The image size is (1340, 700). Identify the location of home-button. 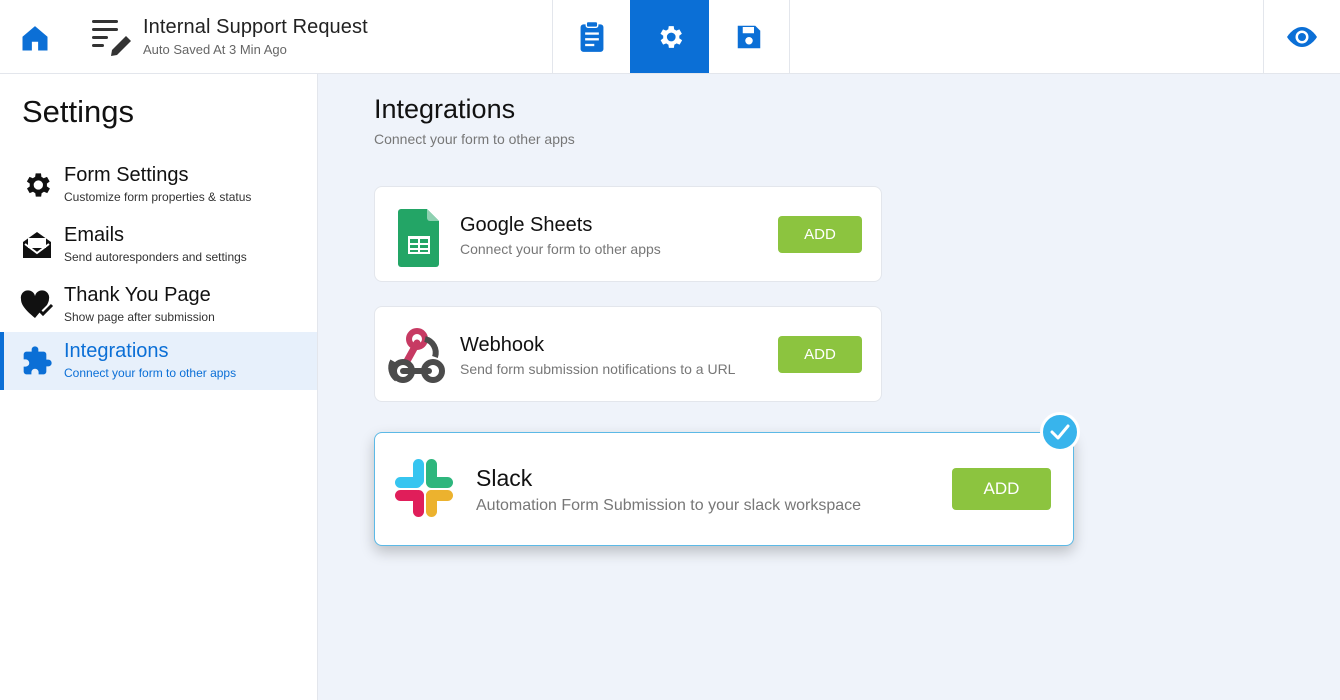
(35, 38).